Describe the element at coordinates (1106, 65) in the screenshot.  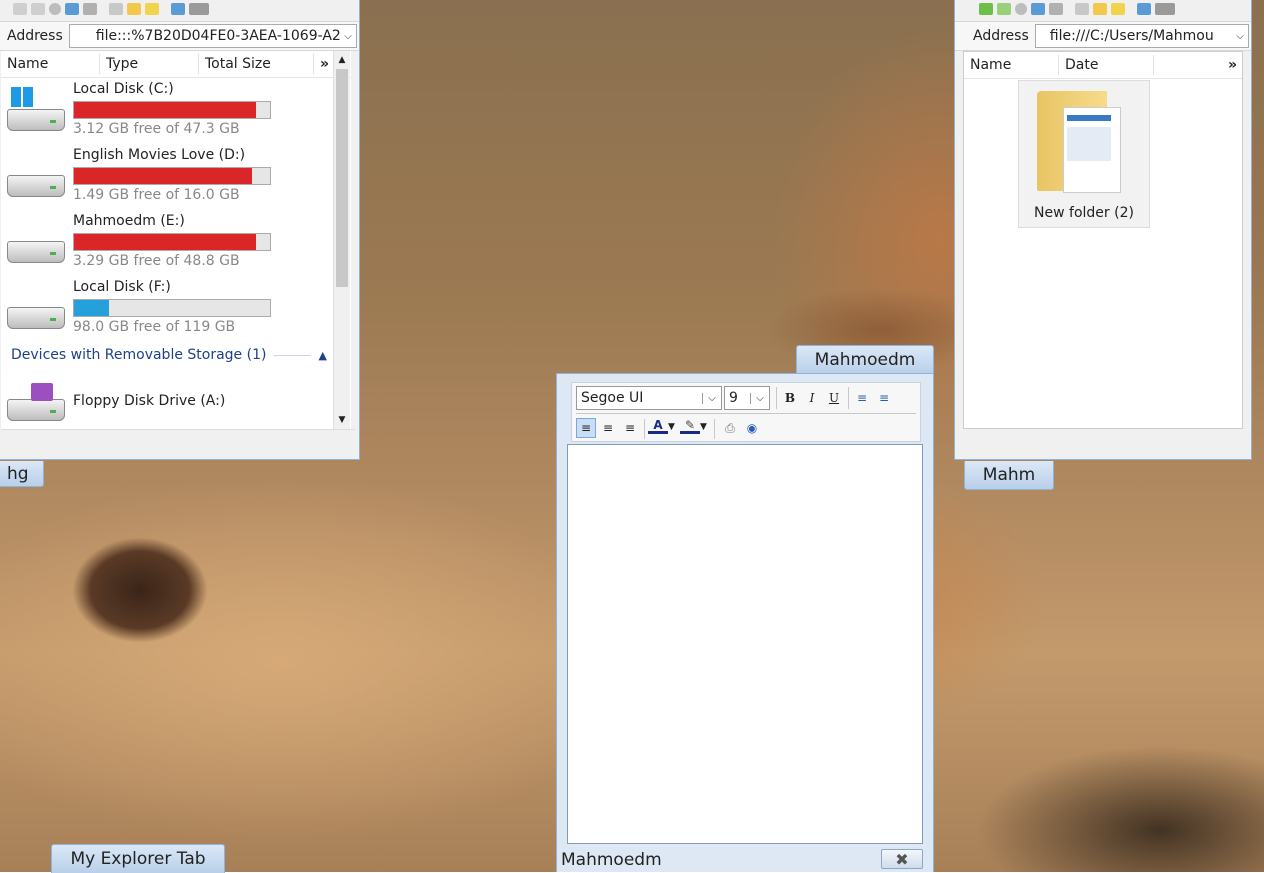
I see `column-date: Date` at that location.